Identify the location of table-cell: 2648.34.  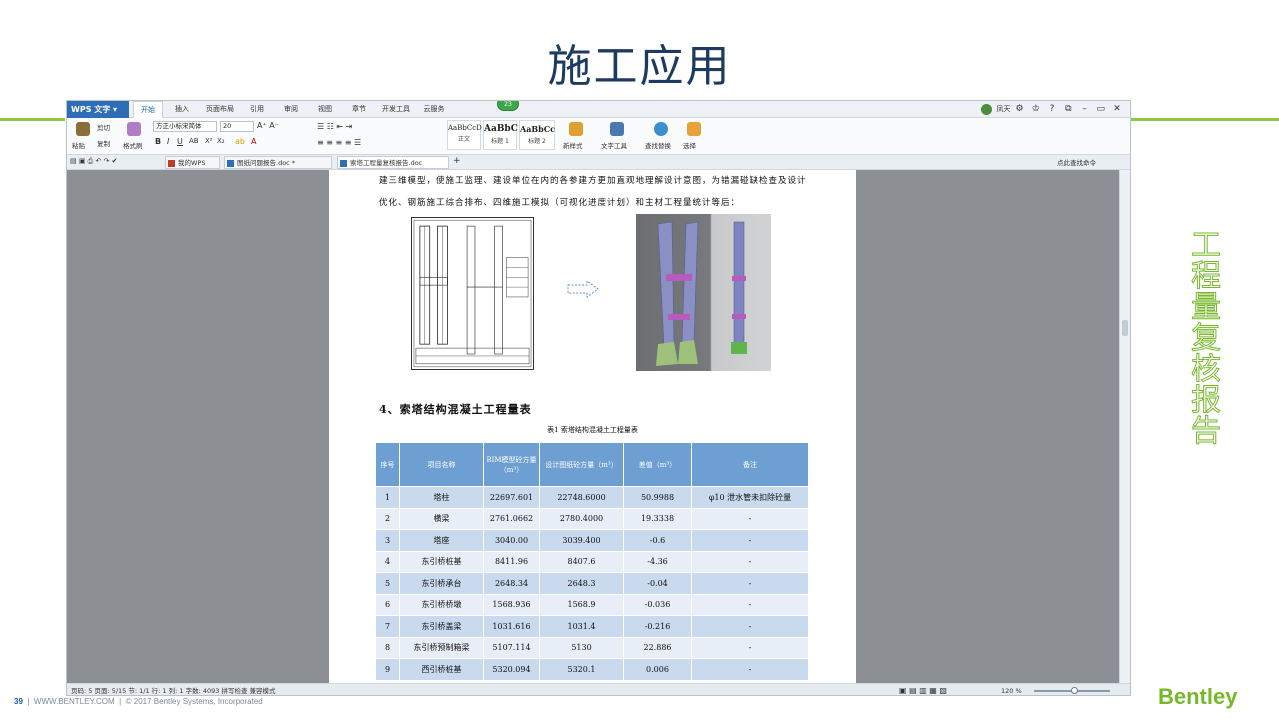
(511, 583).